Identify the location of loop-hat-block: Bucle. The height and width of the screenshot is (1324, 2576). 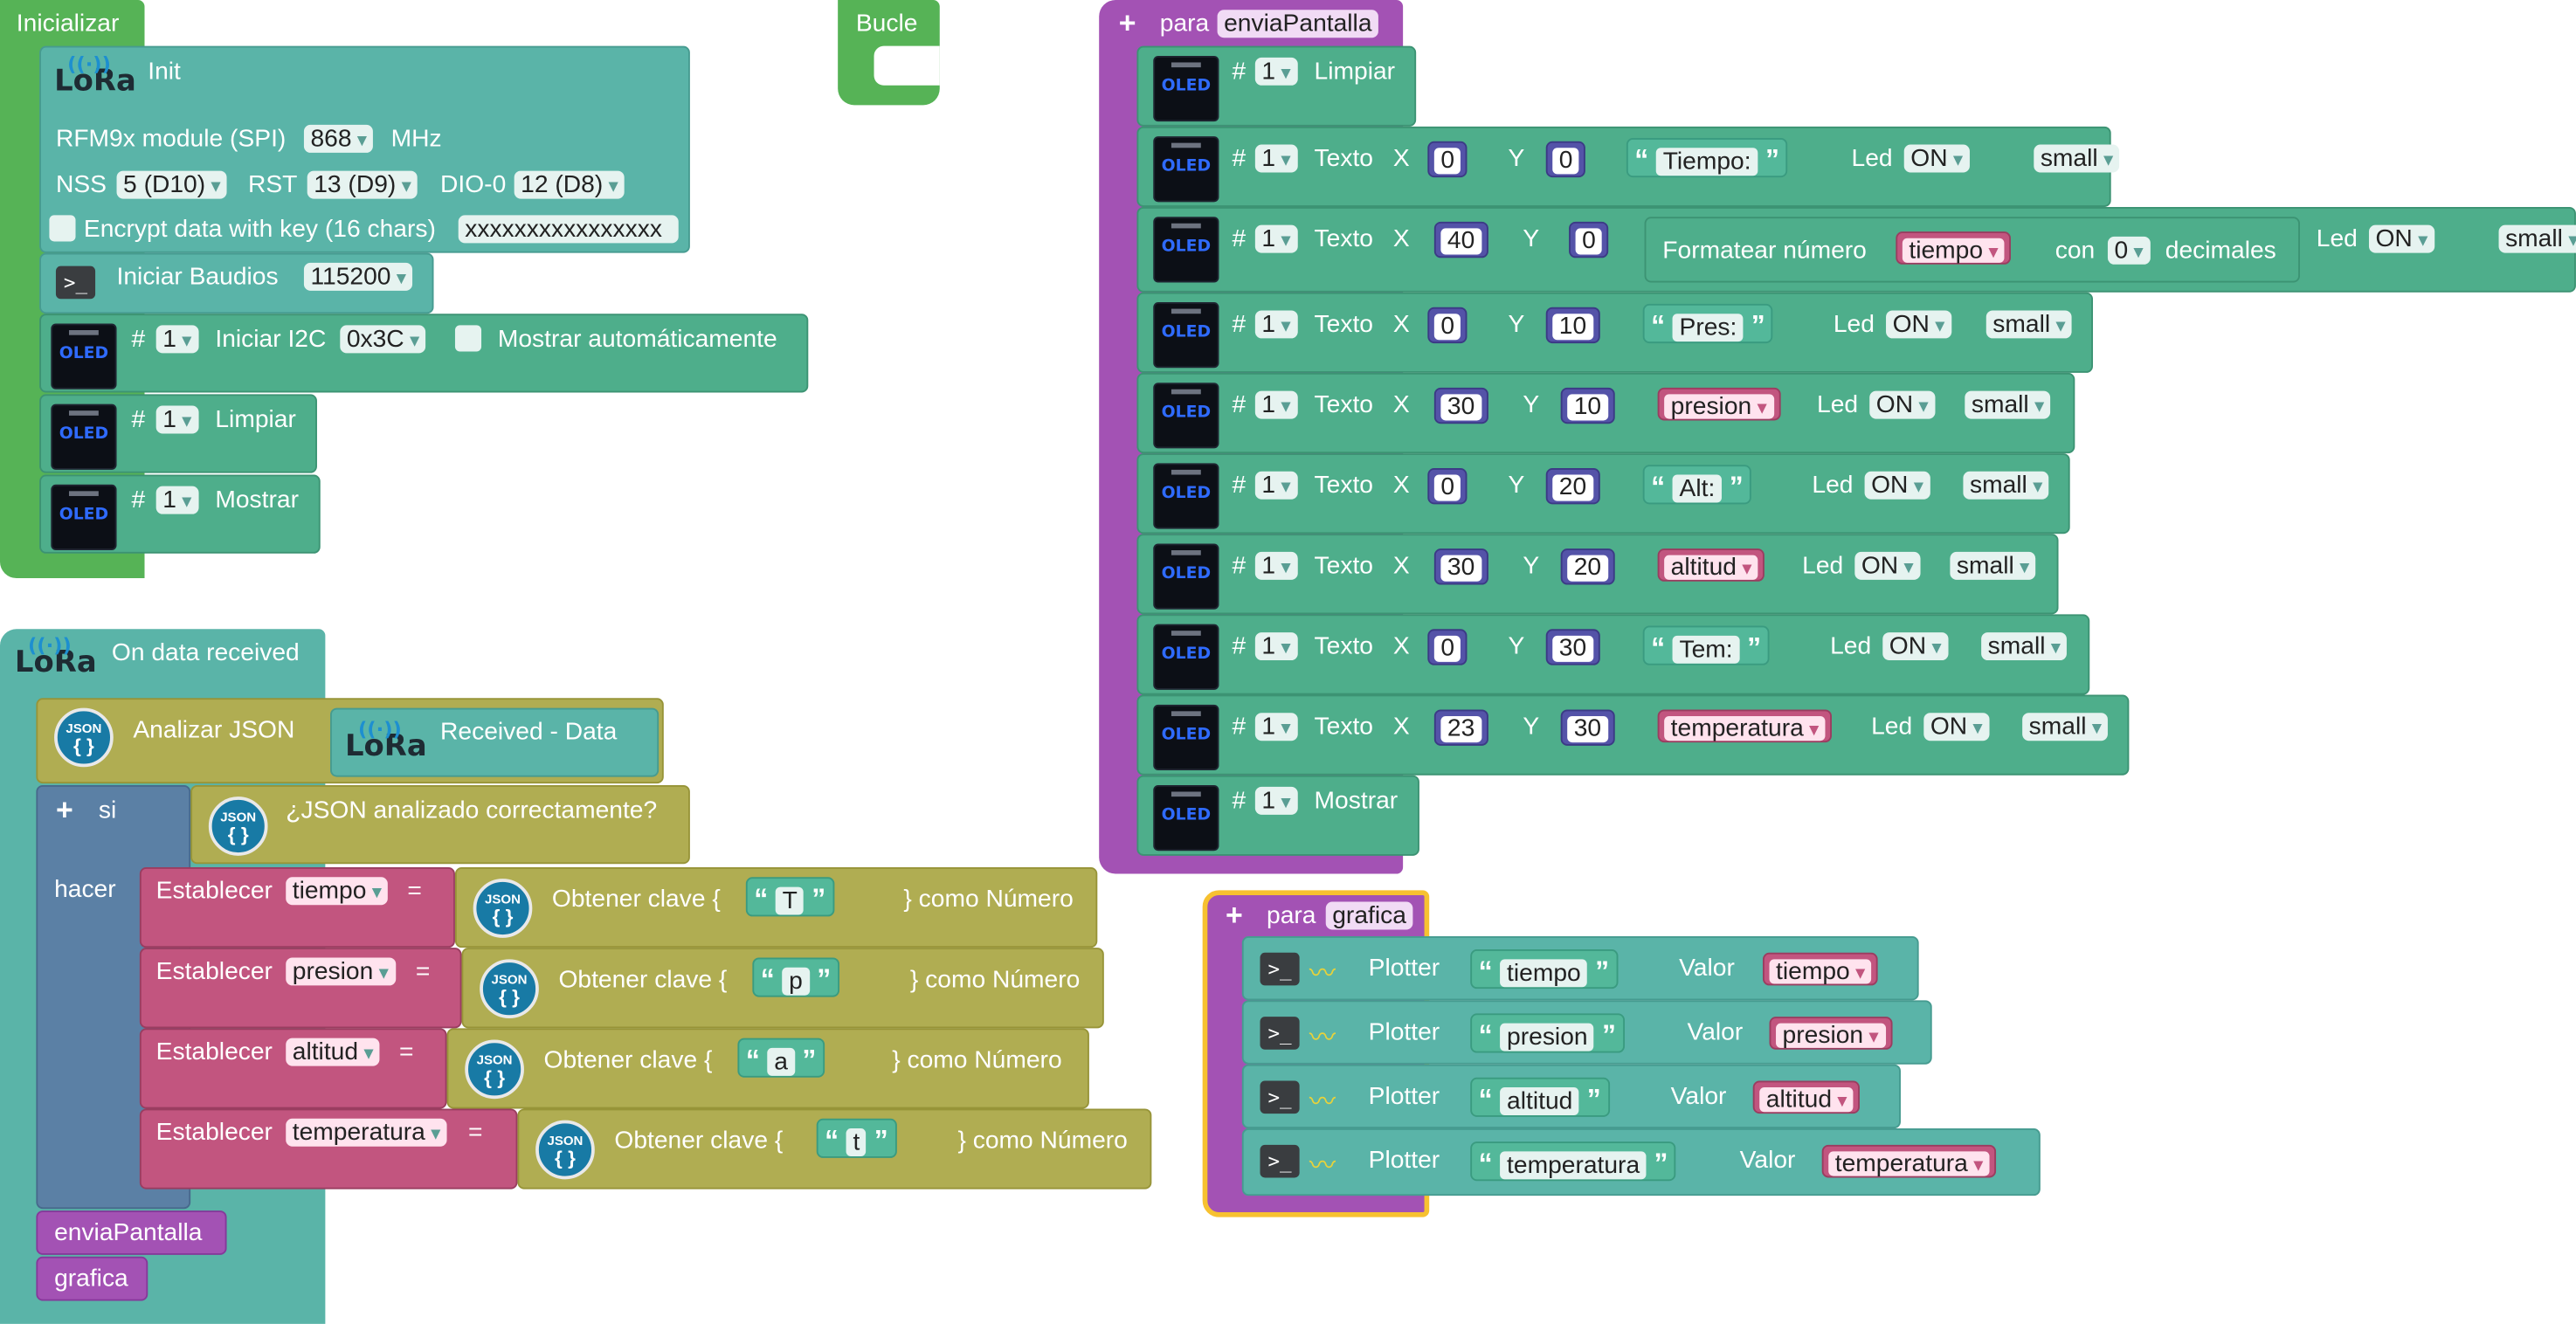
(889, 53).